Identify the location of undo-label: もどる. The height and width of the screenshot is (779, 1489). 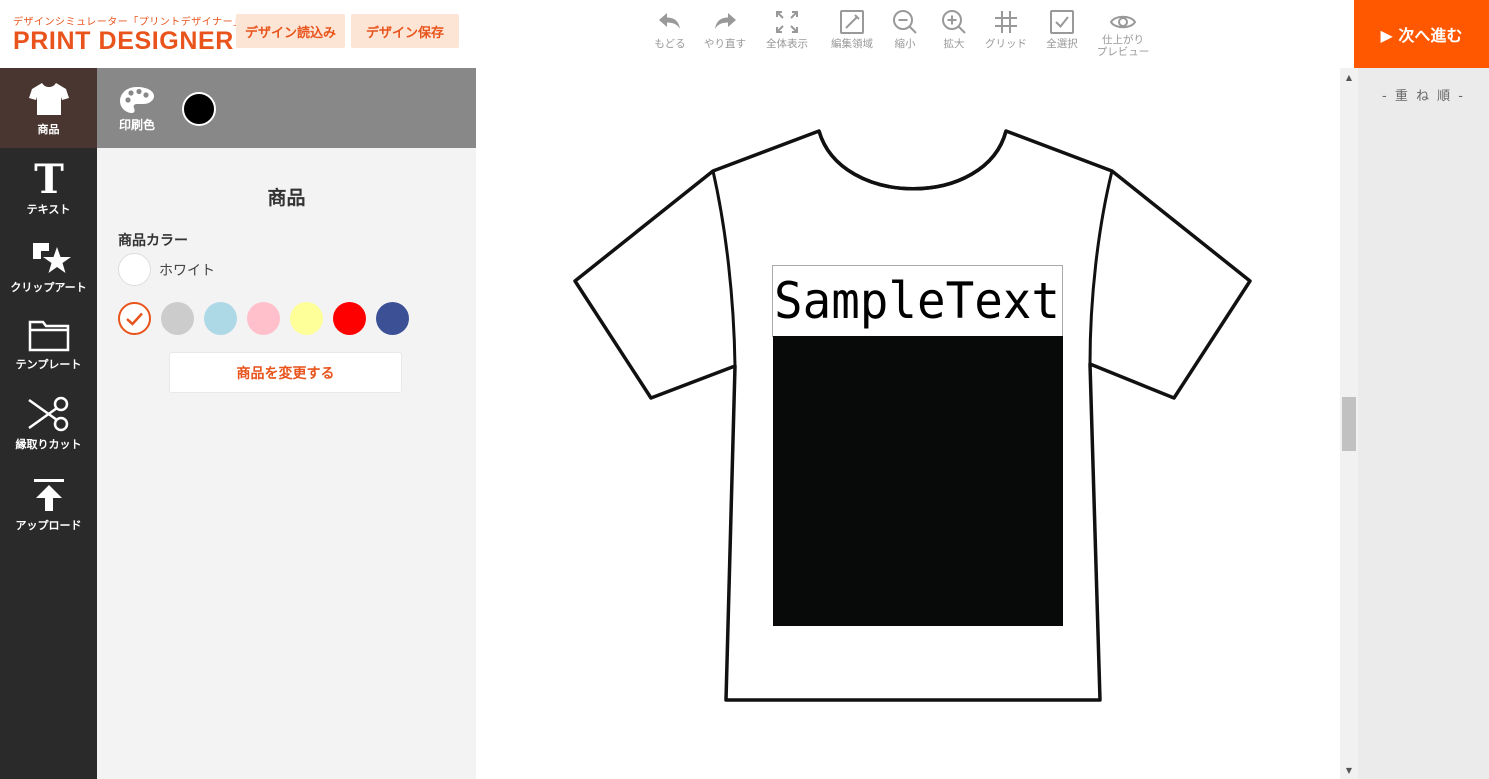
(670, 44).